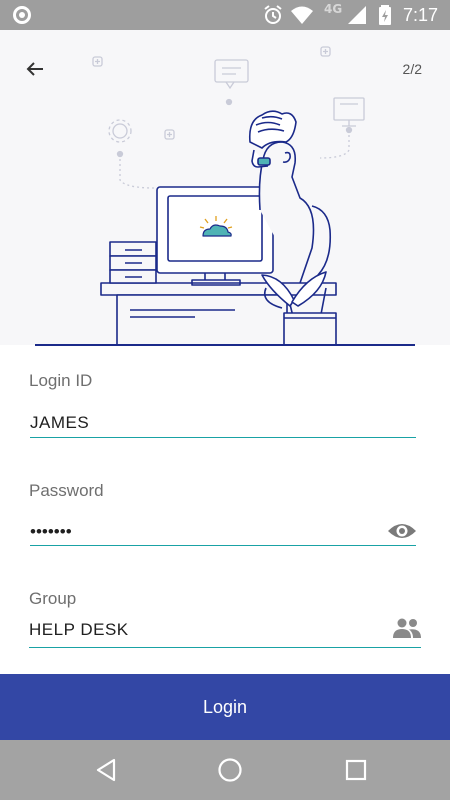 The height and width of the screenshot is (800, 450). I want to click on back-triangle-icon, so click(106, 770).